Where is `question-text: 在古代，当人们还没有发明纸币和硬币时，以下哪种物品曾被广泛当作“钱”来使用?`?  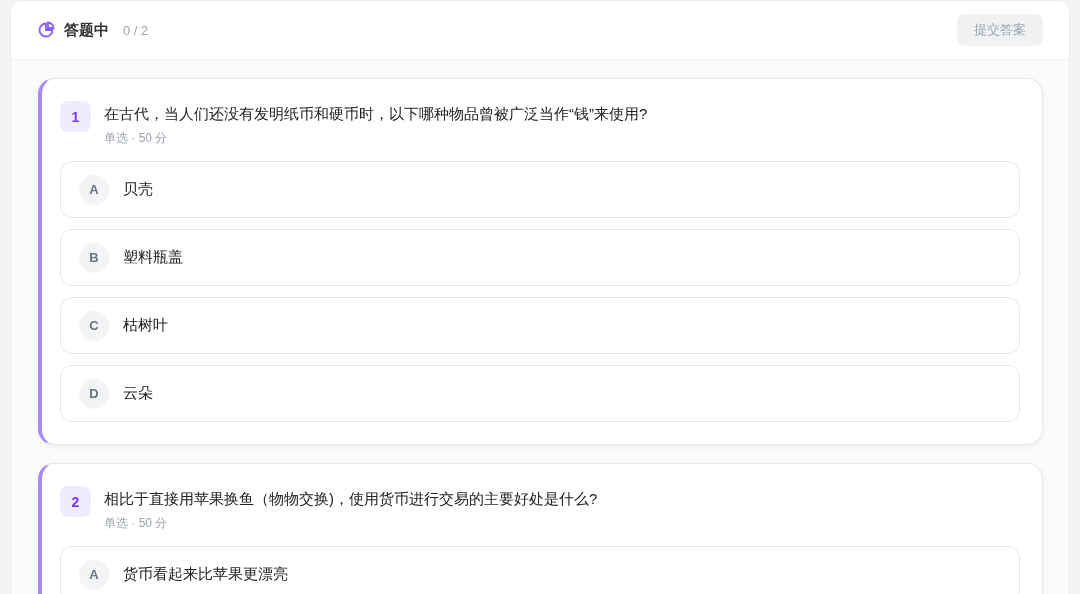 question-text: 在古代，当人们还没有发明纸币和硬币时，以下哪种物品曾被广泛当作“钱”来使用? is located at coordinates (376, 114).